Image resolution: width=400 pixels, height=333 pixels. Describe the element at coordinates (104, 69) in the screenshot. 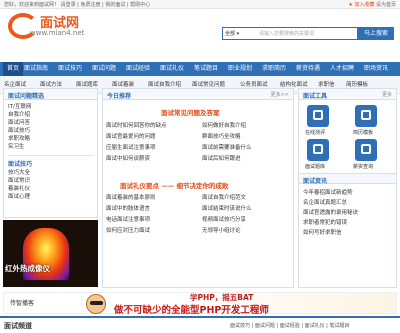

I see `nav-item: 面试问题` at that location.